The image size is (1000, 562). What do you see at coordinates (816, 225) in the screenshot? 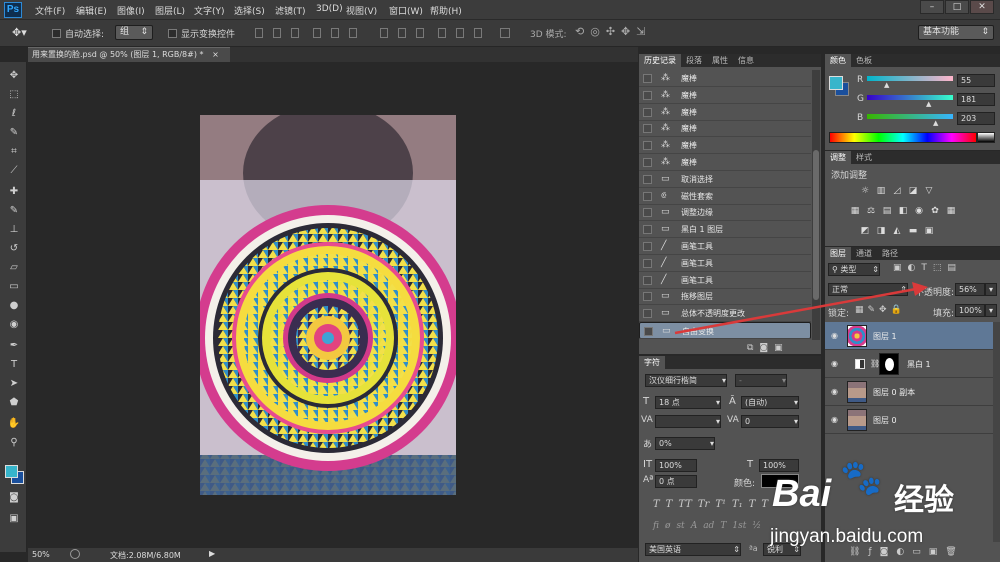
I see `history-scroll-thumb` at bounding box center [816, 225].